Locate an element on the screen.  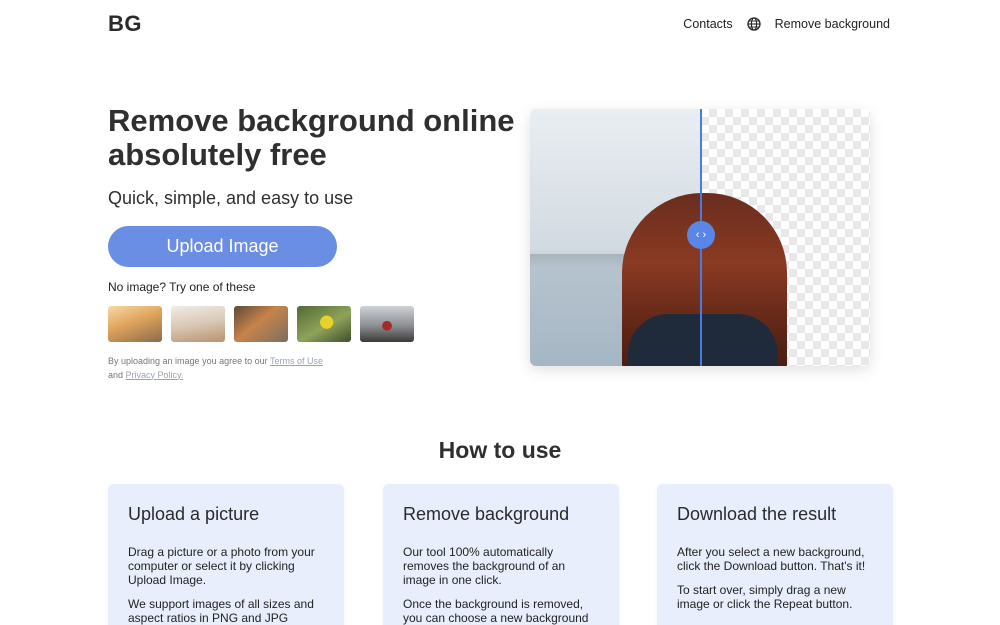
sample-images is located at coordinates (261, 324).